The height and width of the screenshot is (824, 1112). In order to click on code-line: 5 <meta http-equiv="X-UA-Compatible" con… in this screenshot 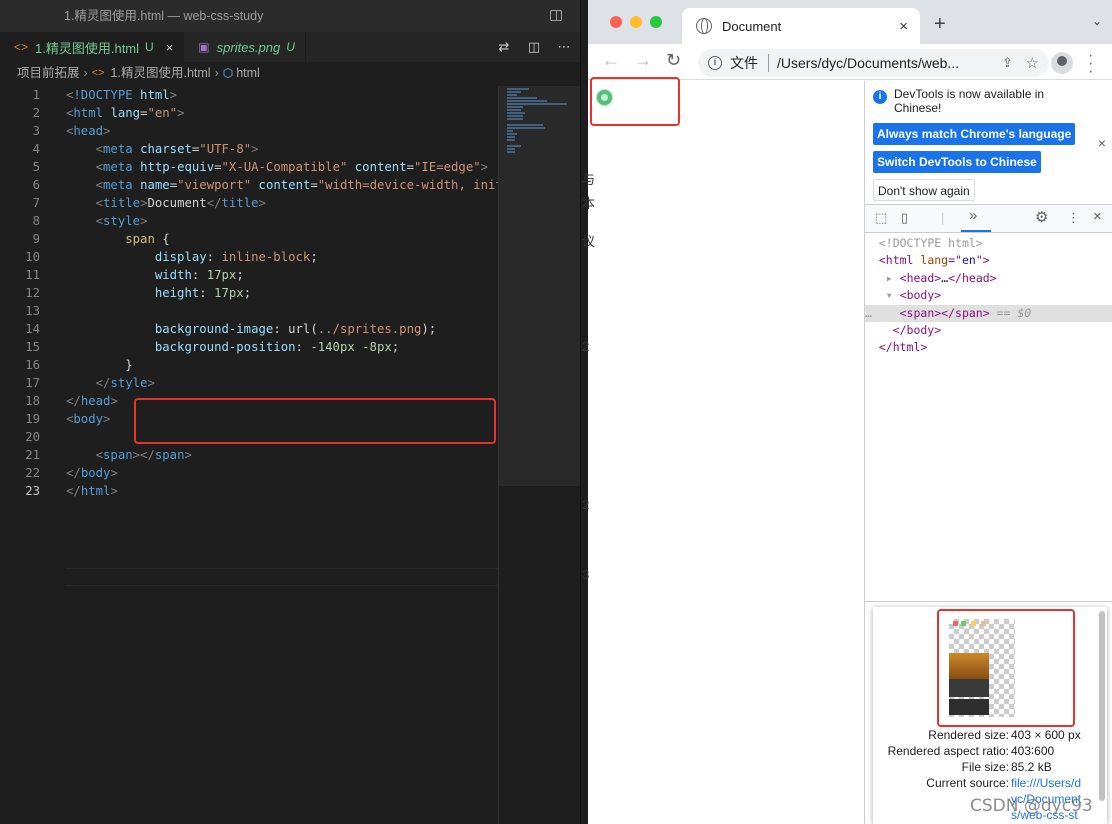, I will do `click(290, 167)`.